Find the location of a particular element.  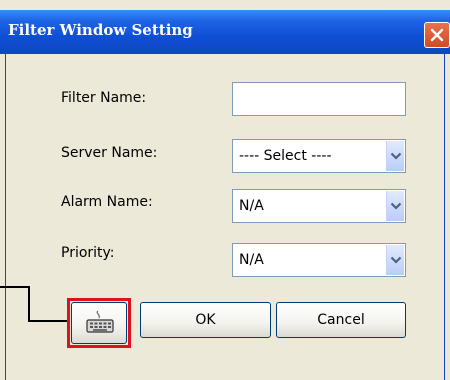

close-button is located at coordinates (437, 35).